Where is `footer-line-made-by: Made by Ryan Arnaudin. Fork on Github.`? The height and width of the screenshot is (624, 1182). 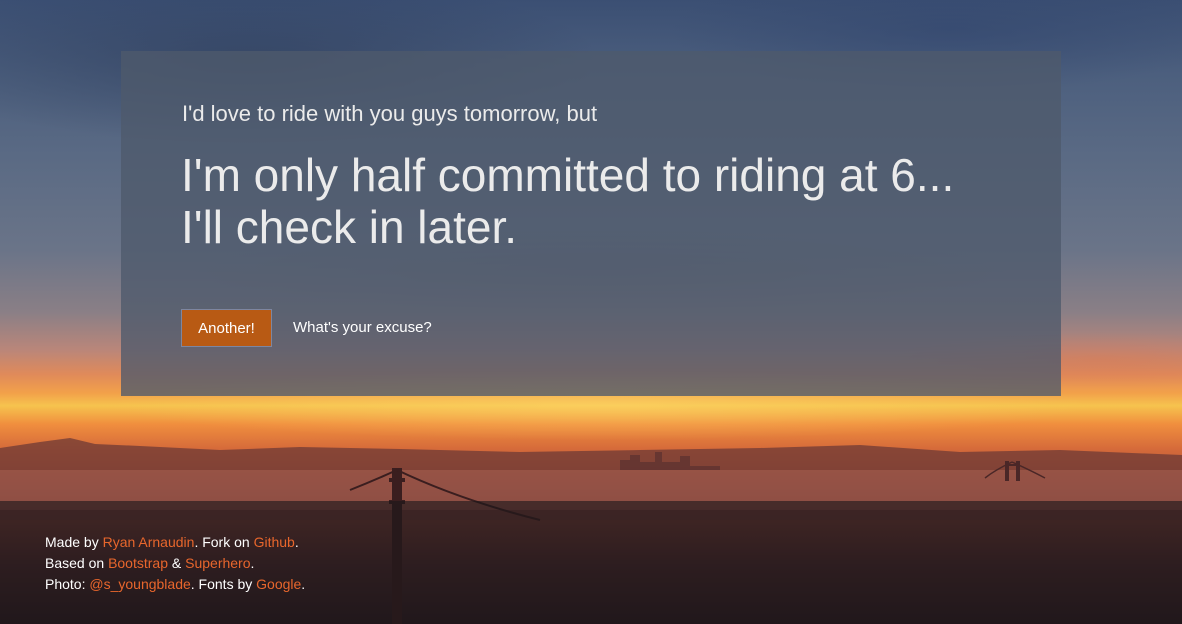 footer-line-made-by: Made by Ryan Arnaudin. Fork on Github. is located at coordinates (175, 542).